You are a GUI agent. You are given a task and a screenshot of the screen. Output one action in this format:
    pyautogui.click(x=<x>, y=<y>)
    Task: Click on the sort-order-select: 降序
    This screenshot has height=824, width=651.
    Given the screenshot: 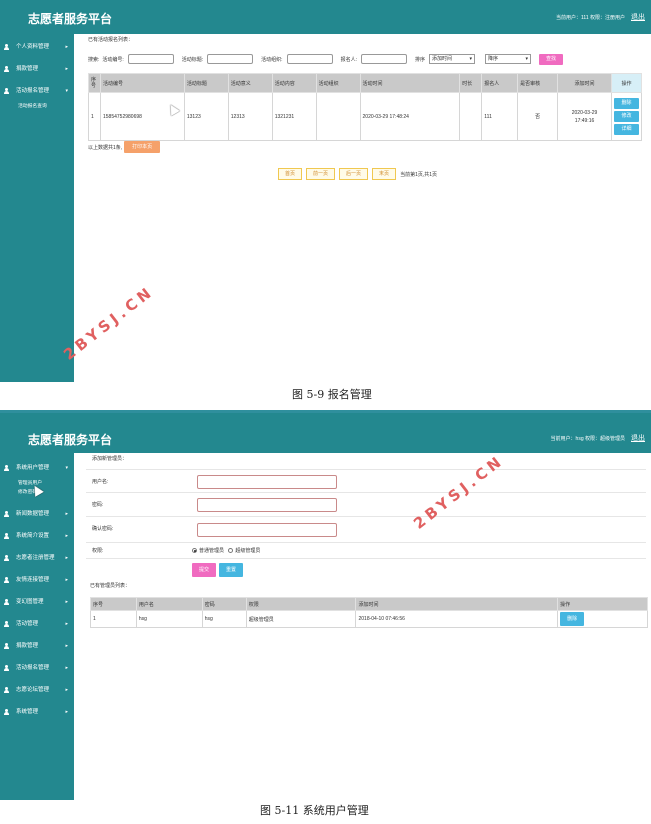 What is the action you would take?
    pyautogui.click(x=507, y=59)
    